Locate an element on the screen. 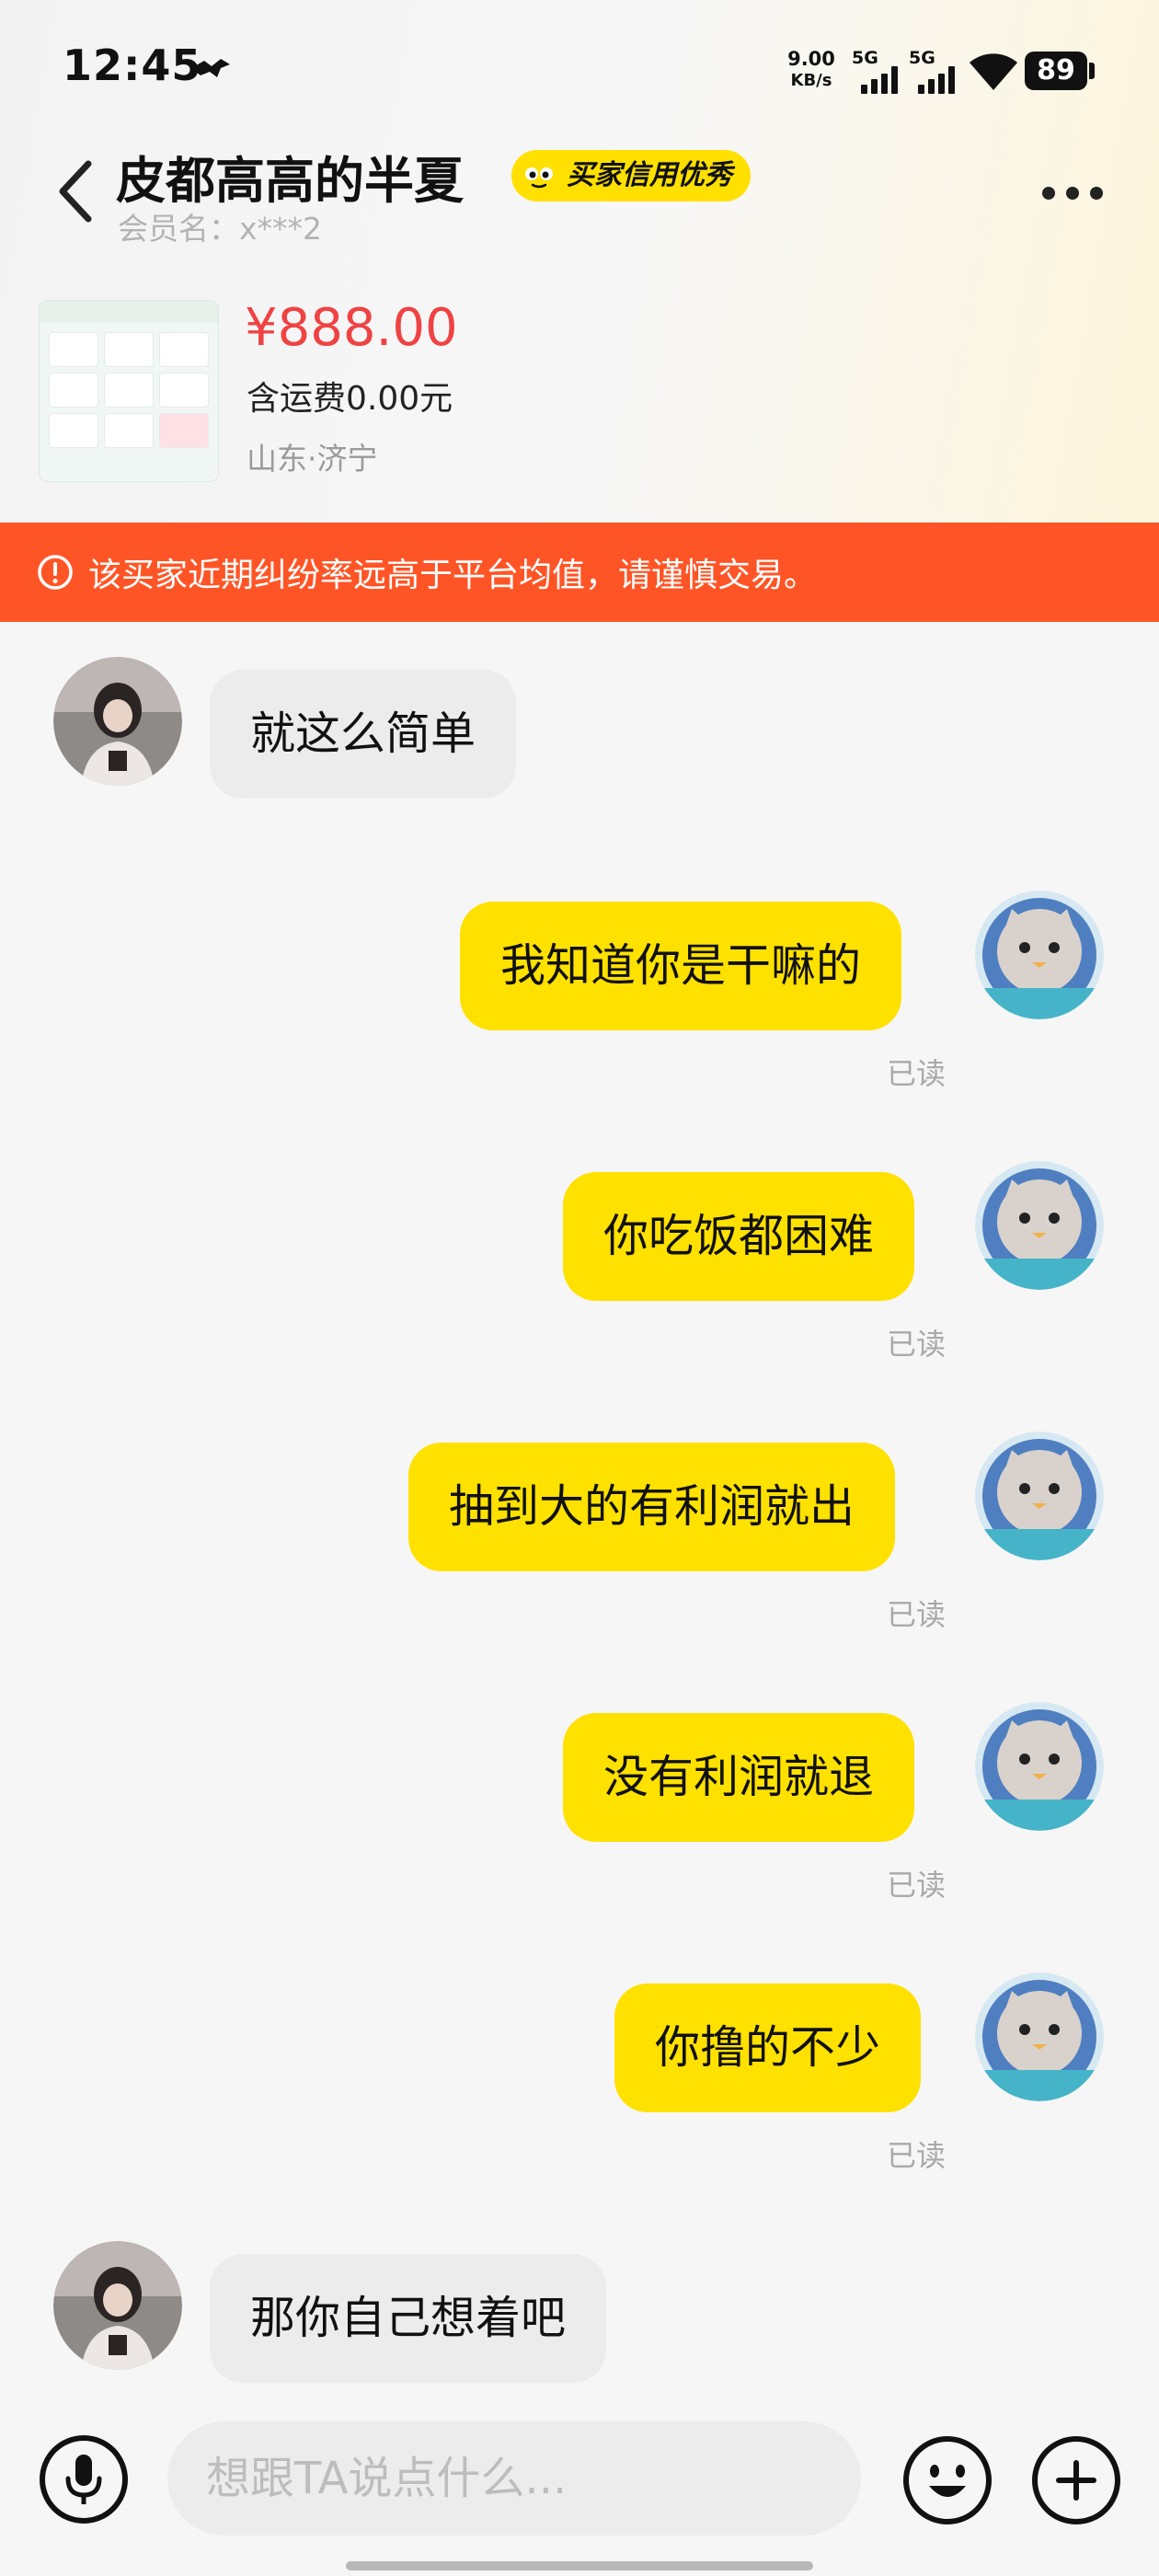  product-location: 山东·济宁 is located at coordinates (312, 459).